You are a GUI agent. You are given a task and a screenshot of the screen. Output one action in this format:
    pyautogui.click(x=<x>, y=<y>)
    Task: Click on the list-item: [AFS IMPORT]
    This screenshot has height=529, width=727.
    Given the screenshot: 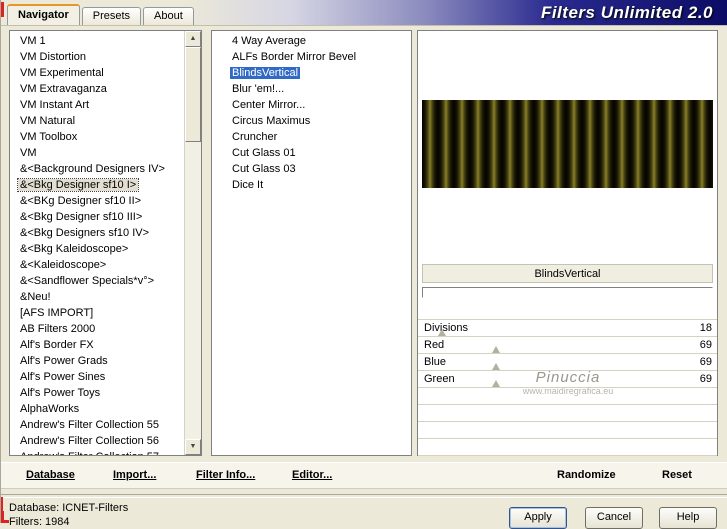 What is the action you would take?
    pyautogui.click(x=96, y=313)
    